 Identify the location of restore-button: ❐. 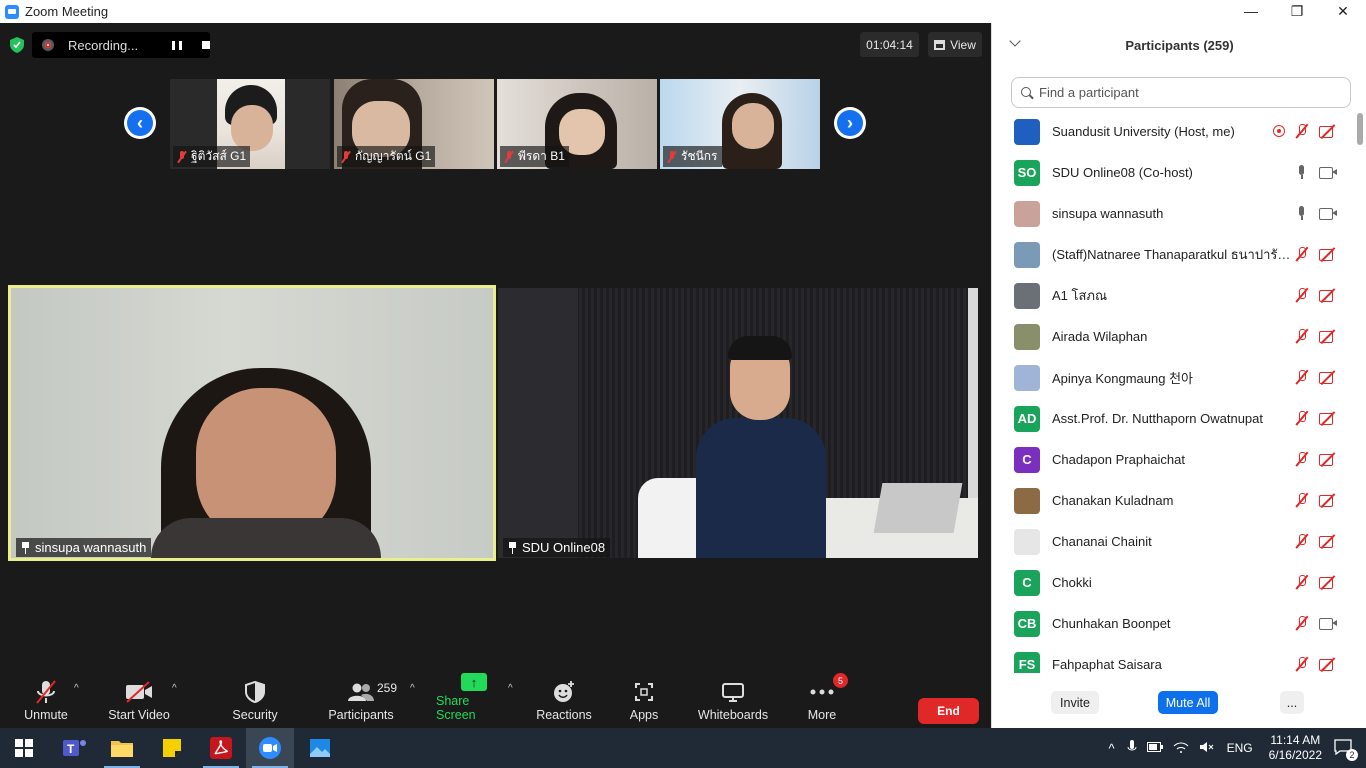
(1297, 11).